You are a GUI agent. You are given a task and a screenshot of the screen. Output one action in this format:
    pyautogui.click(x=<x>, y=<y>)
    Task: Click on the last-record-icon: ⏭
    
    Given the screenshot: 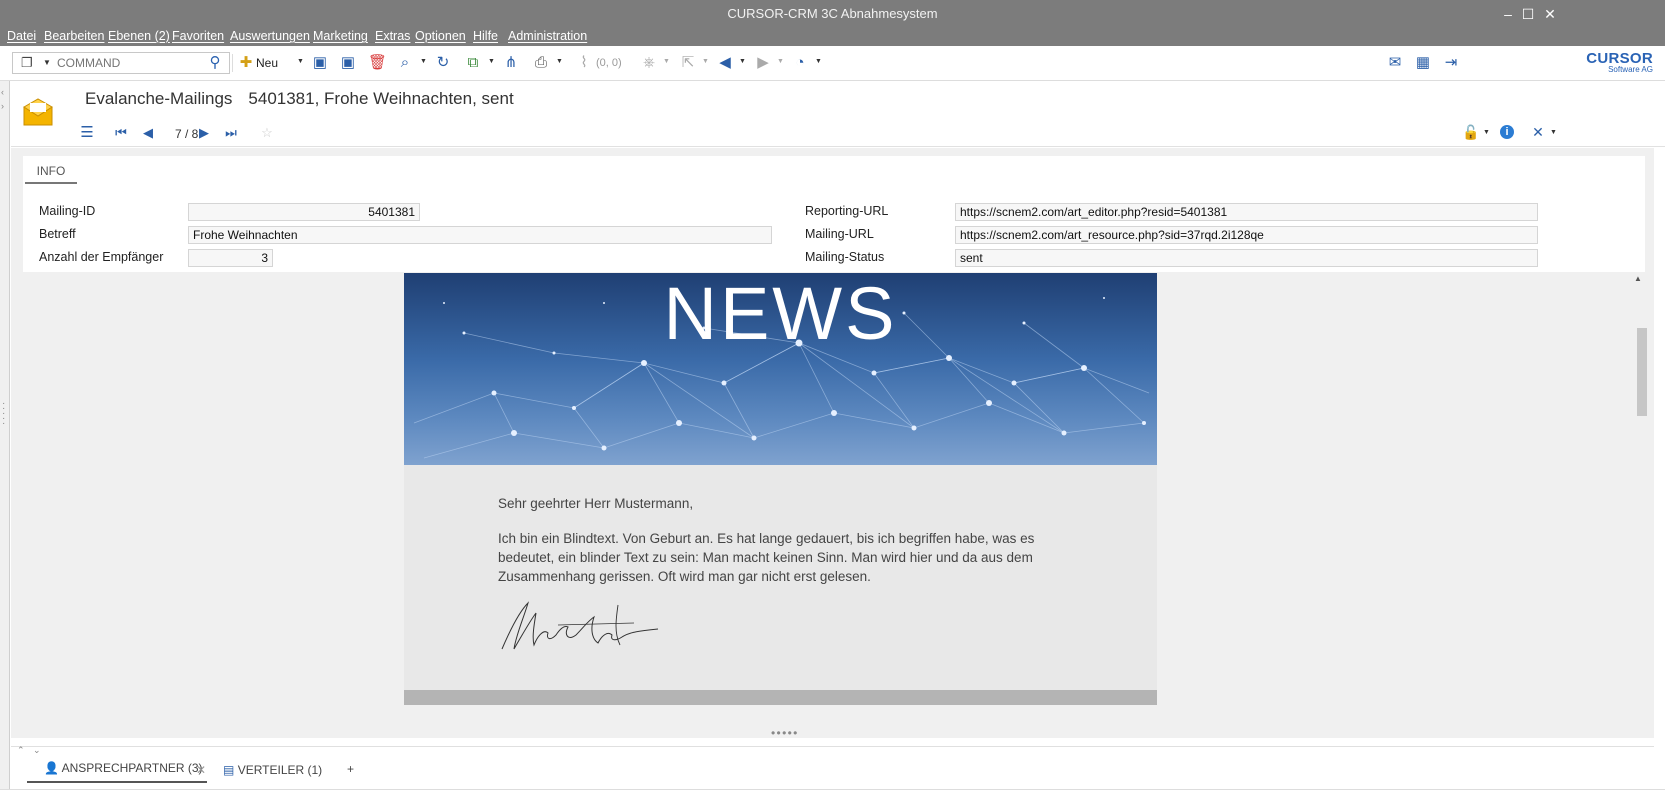 What is the action you would take?
    pyautogui.click(x=231, y=133)
    